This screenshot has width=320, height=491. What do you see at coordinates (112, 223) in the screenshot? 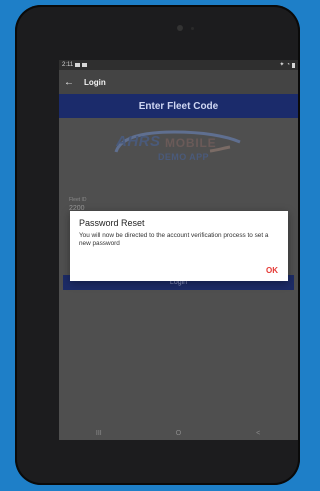
I see `dialog-title: Password Reset` at bounding box center [112, 223].